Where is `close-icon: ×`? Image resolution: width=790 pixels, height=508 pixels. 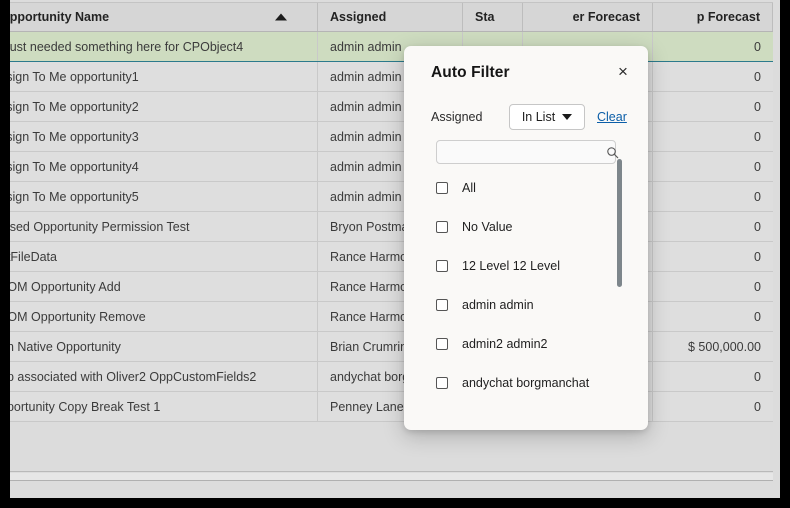
close-icon: × is located at coordinates (623, 71).